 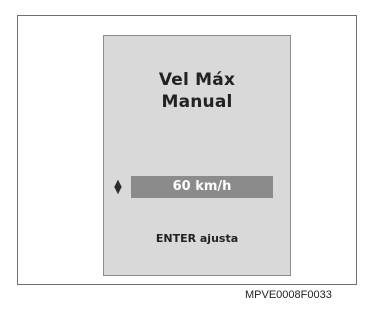 I want to click on speed-value-bar: 60 km/h, so click(x=202, y=187).